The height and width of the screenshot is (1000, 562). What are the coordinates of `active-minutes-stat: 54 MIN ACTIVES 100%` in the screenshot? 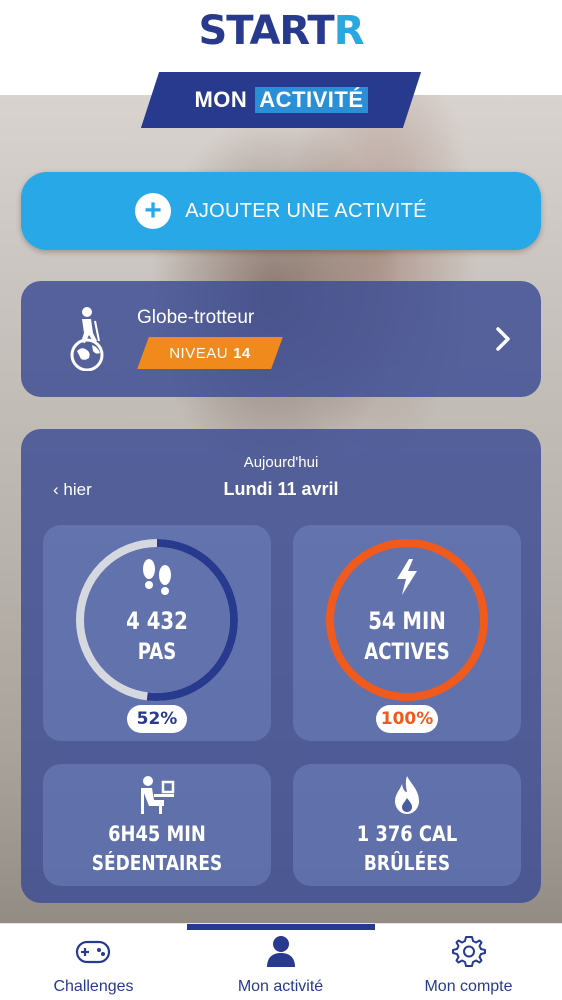 It's located at (407, 633).